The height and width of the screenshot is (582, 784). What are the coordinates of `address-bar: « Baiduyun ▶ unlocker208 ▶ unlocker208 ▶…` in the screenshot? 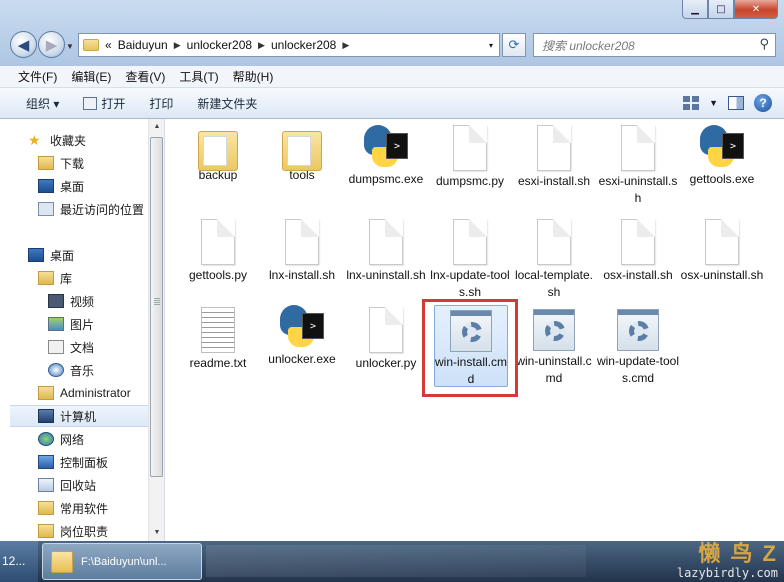 It's located at (289, 45).